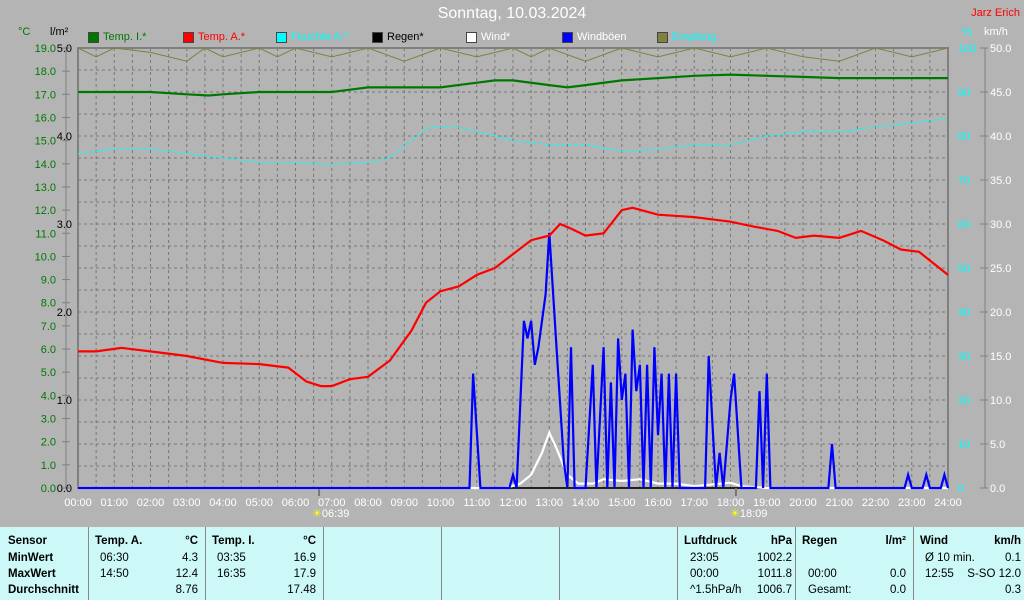 The image size is (1024, 600). I want to click on axis-tick-label: 16.0, so click(45, 118).